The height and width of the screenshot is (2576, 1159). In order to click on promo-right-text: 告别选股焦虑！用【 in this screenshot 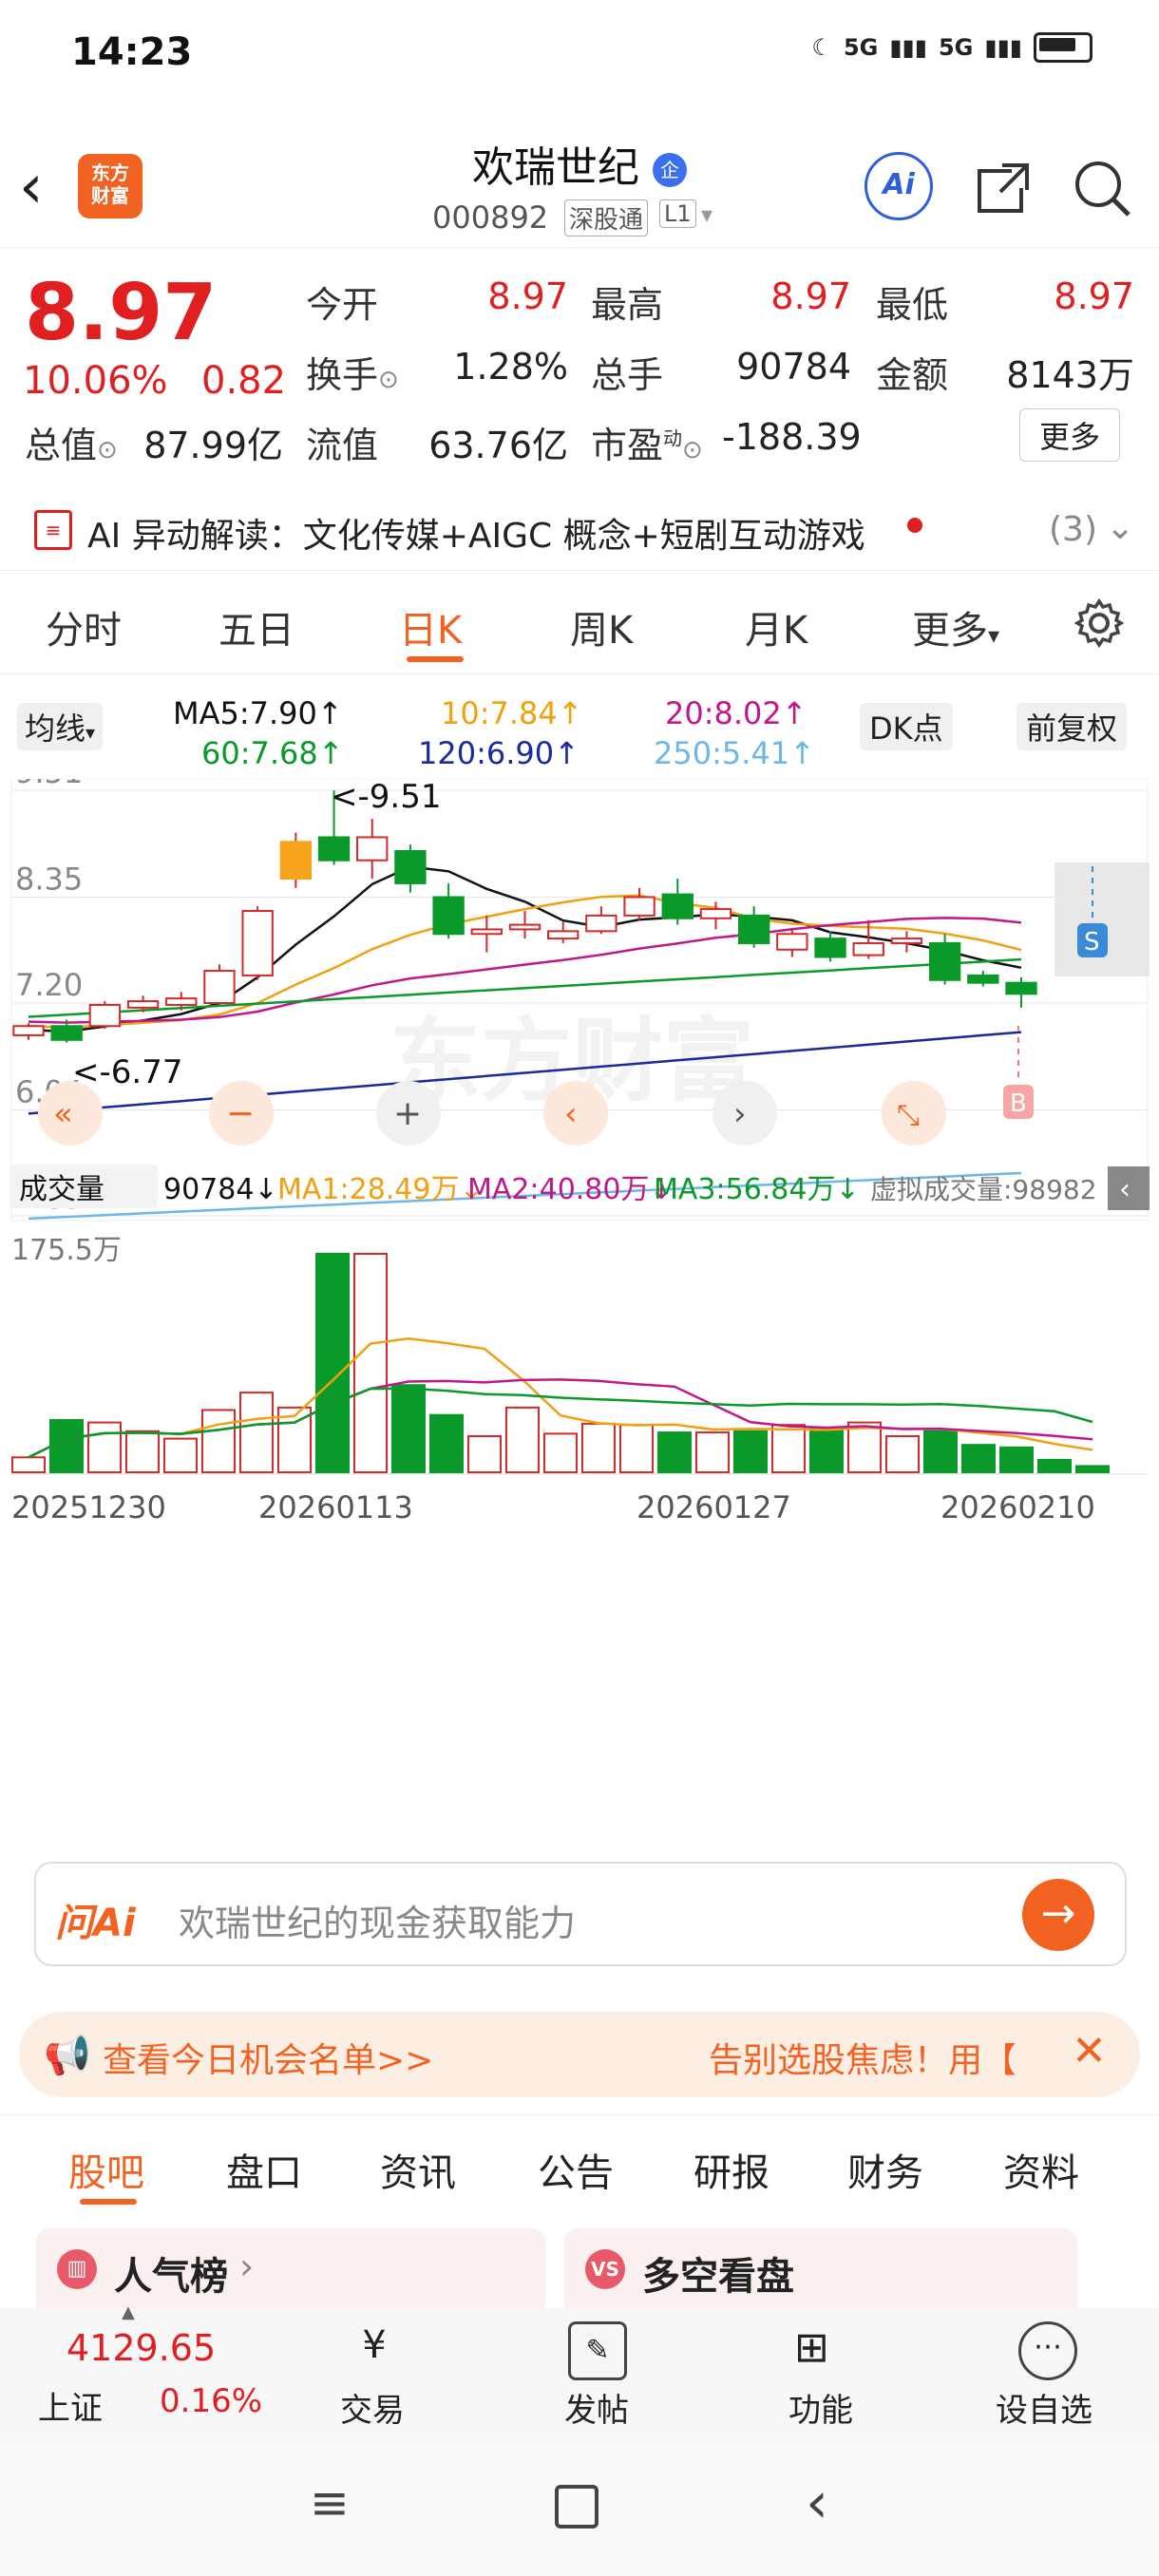, I will do `click(863, 2060)`.